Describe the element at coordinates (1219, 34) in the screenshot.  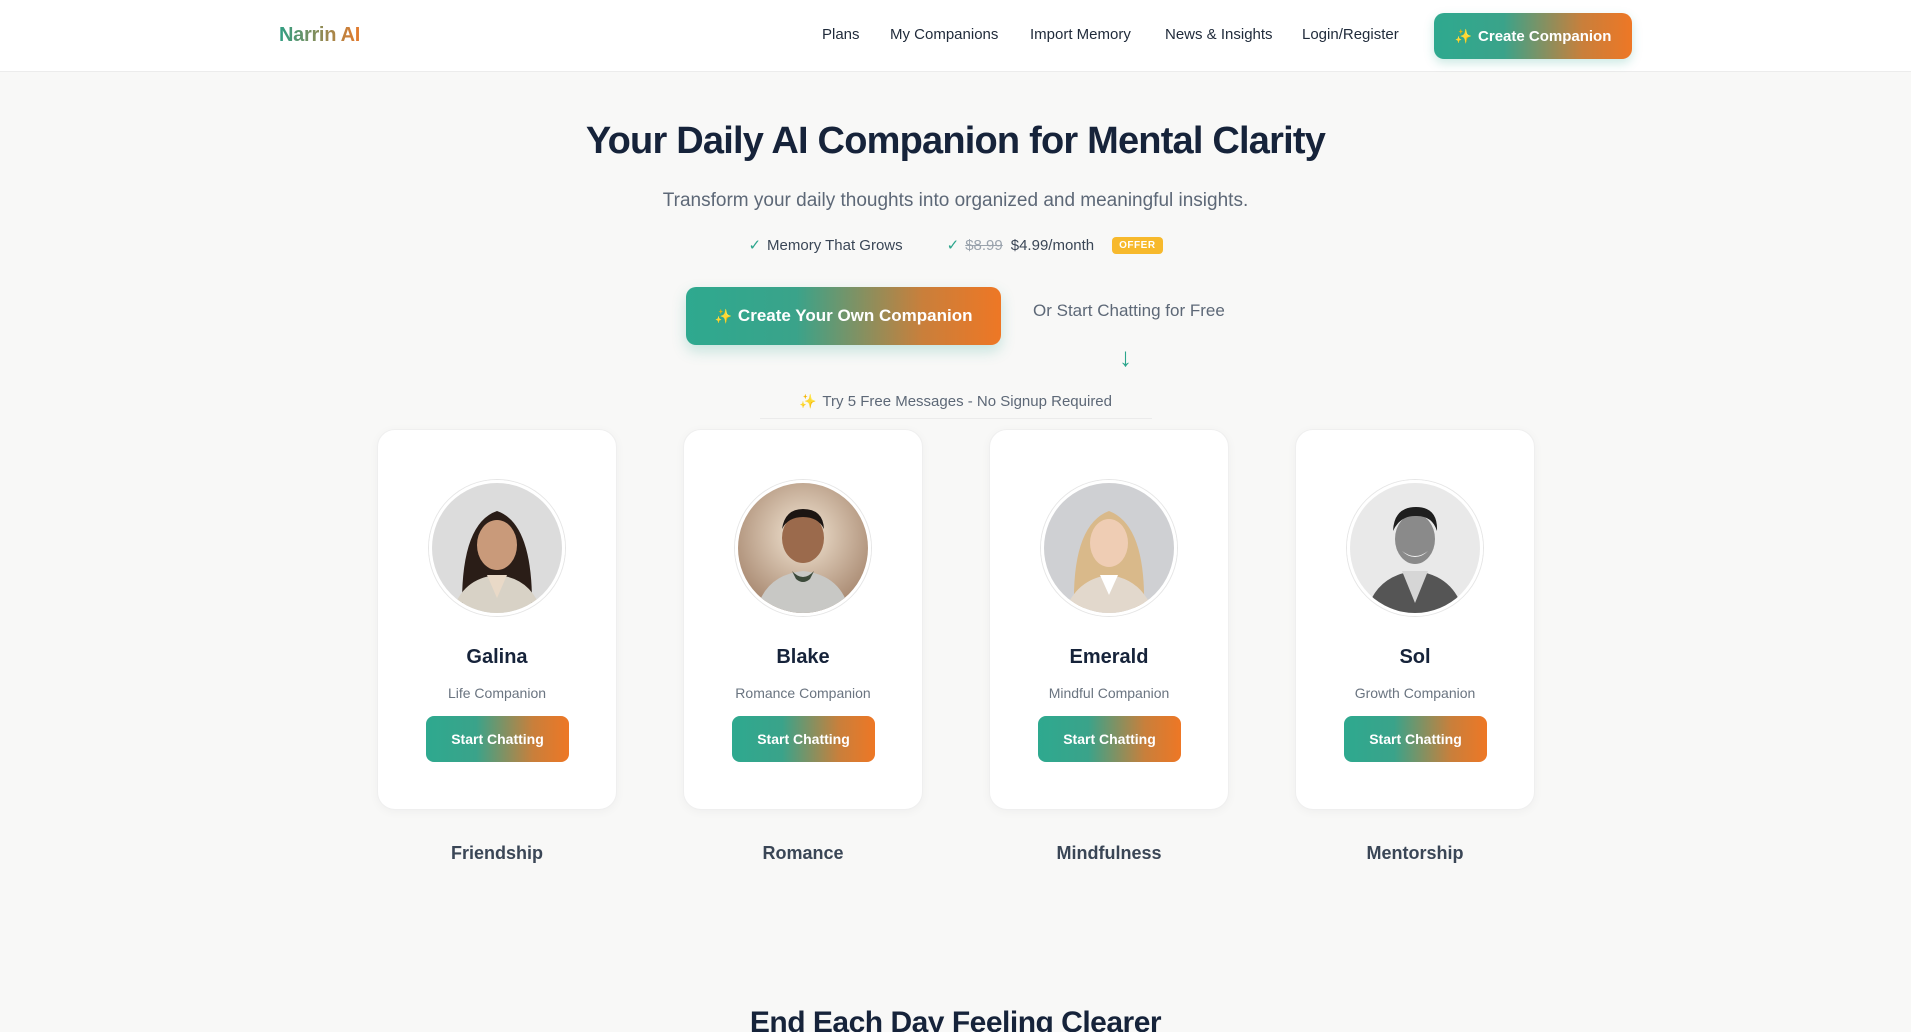
I see `nav-link-news-insights: News & Insights` at that location.